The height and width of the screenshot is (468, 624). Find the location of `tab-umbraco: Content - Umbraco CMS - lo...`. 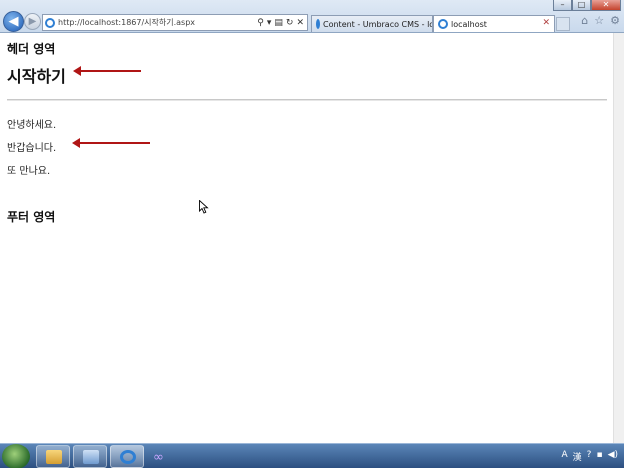

tab-umbraco: Content - Umbraco CMS - lo... is located at coordinates (372, 23).